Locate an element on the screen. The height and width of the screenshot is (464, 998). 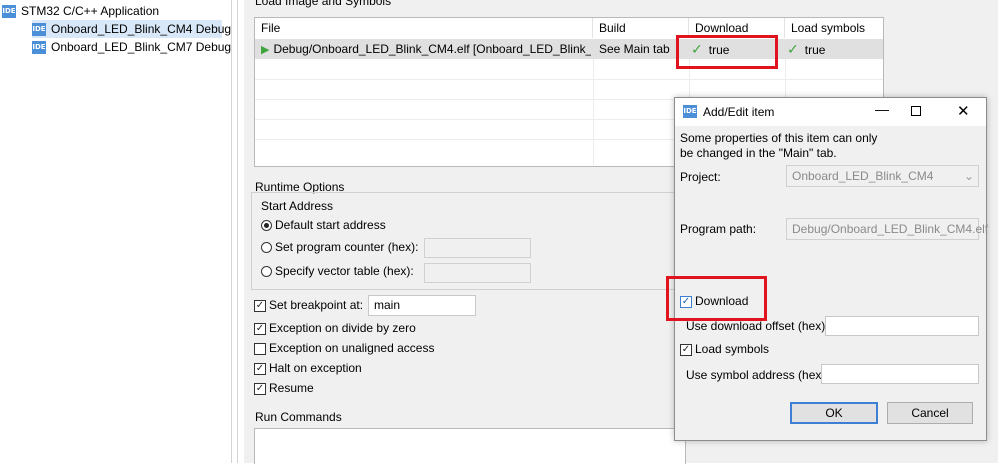
radio-vector-label: Specify vector table (hex): is located at coordinates (344, 271).